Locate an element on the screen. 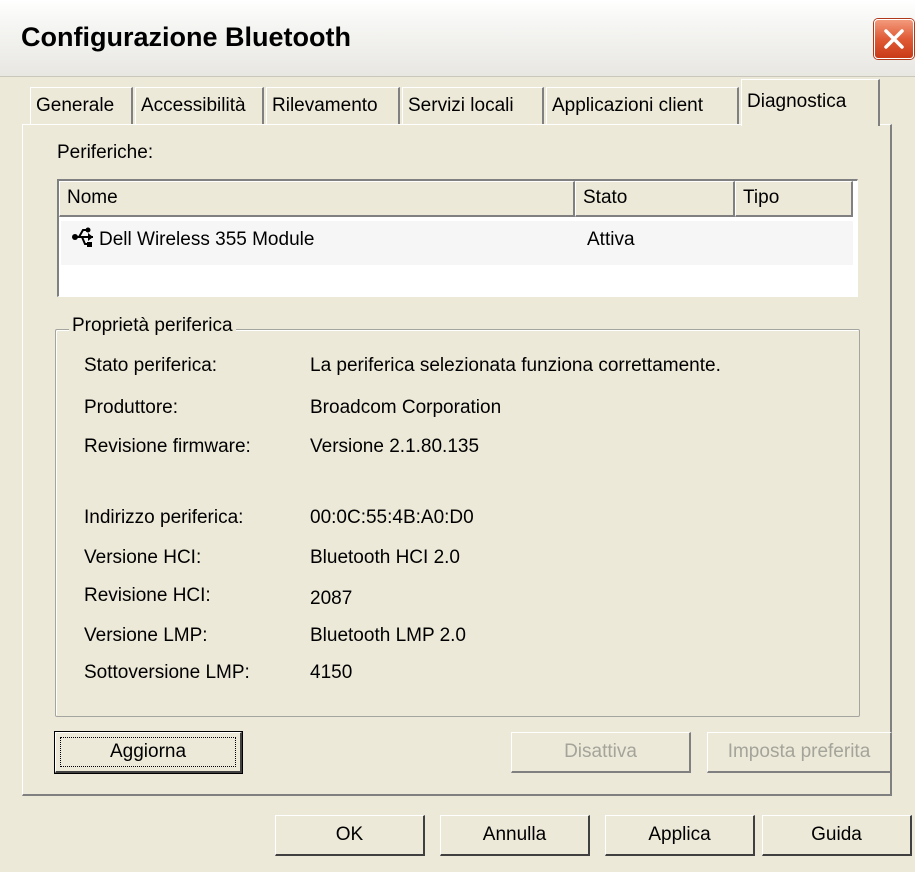  tab-label: Rilevamento is located at coordinates (325, 105).